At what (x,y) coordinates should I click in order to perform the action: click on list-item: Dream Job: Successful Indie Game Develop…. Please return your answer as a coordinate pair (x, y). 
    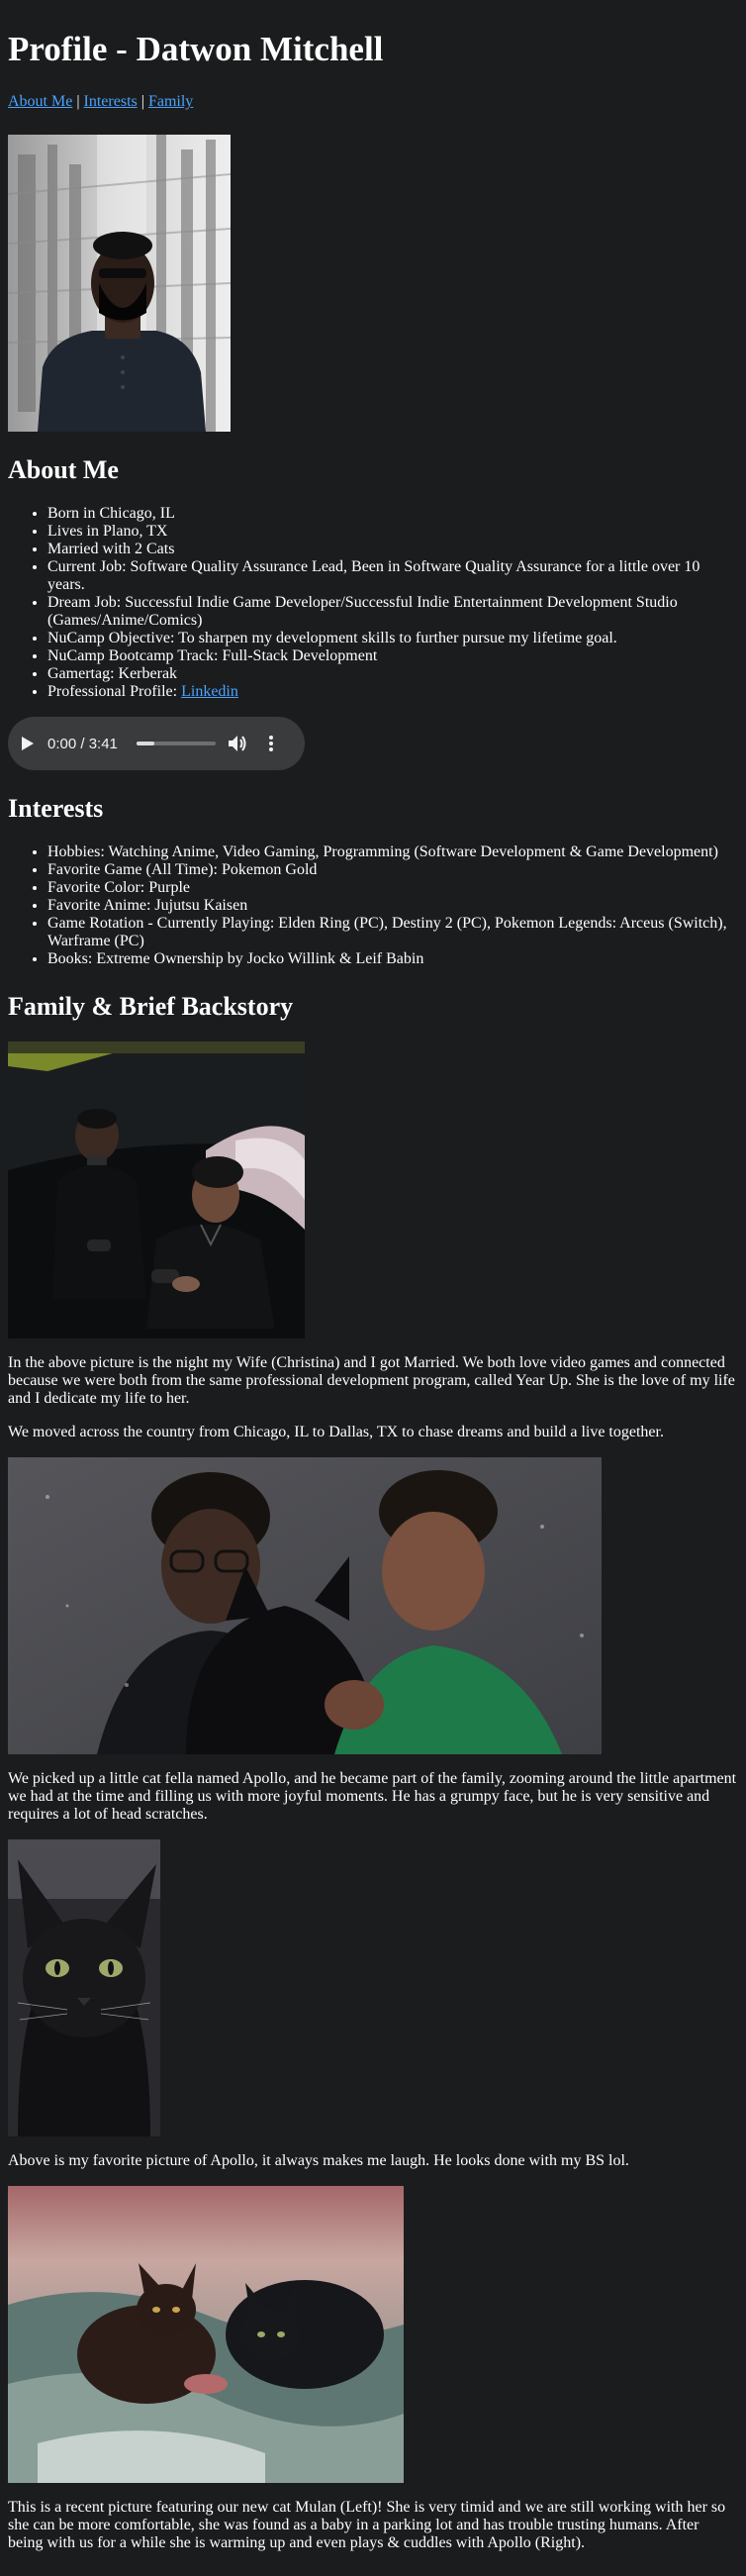
    Looking at the image, I should click on (392, 612).